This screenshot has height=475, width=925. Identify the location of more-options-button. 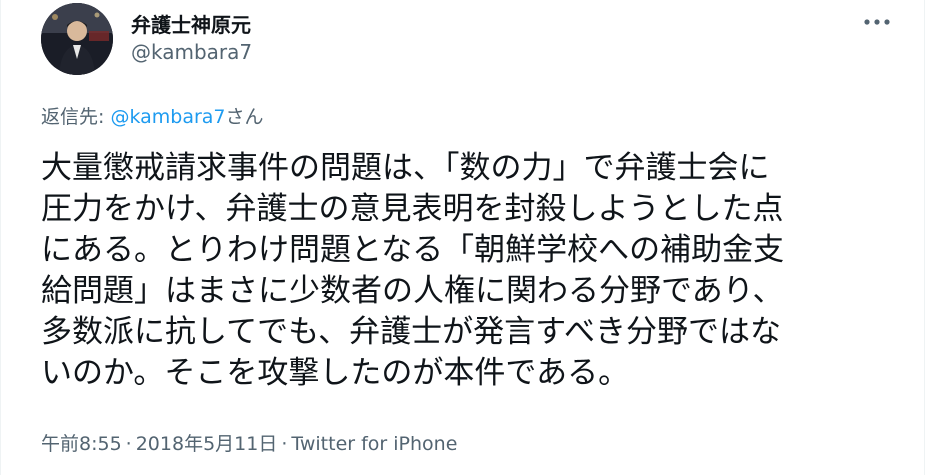
(877, 22).